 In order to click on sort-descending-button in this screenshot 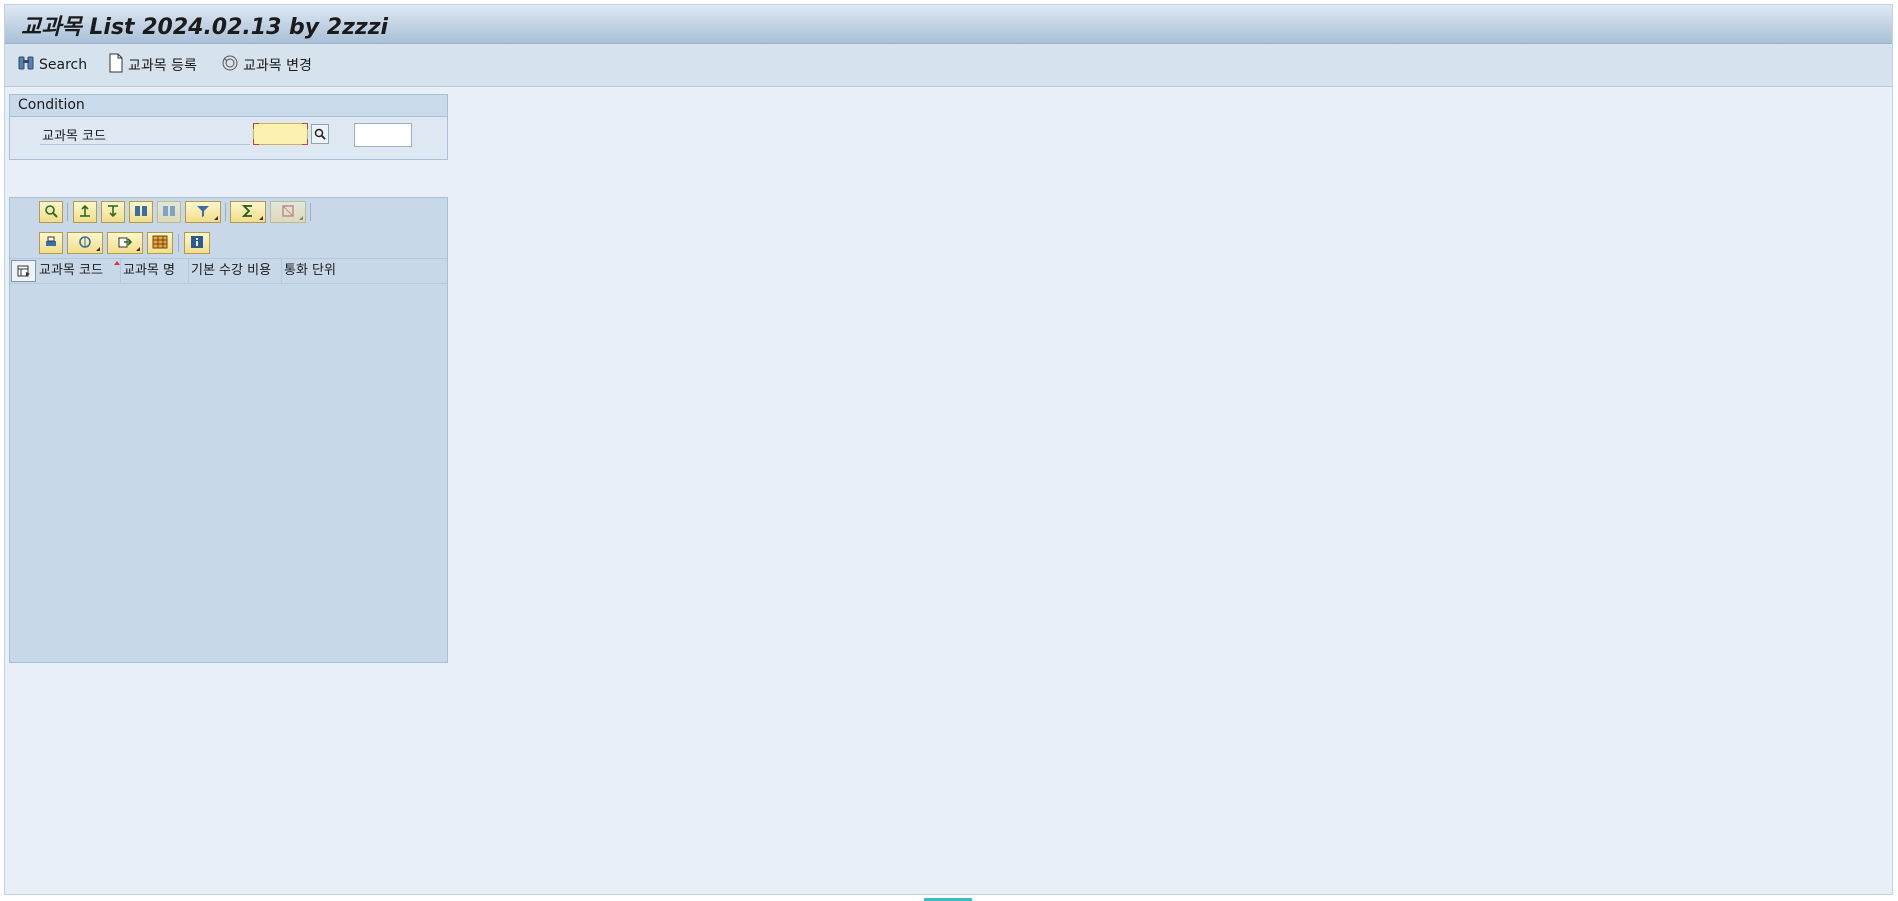, I will do `click(113, 212)`.